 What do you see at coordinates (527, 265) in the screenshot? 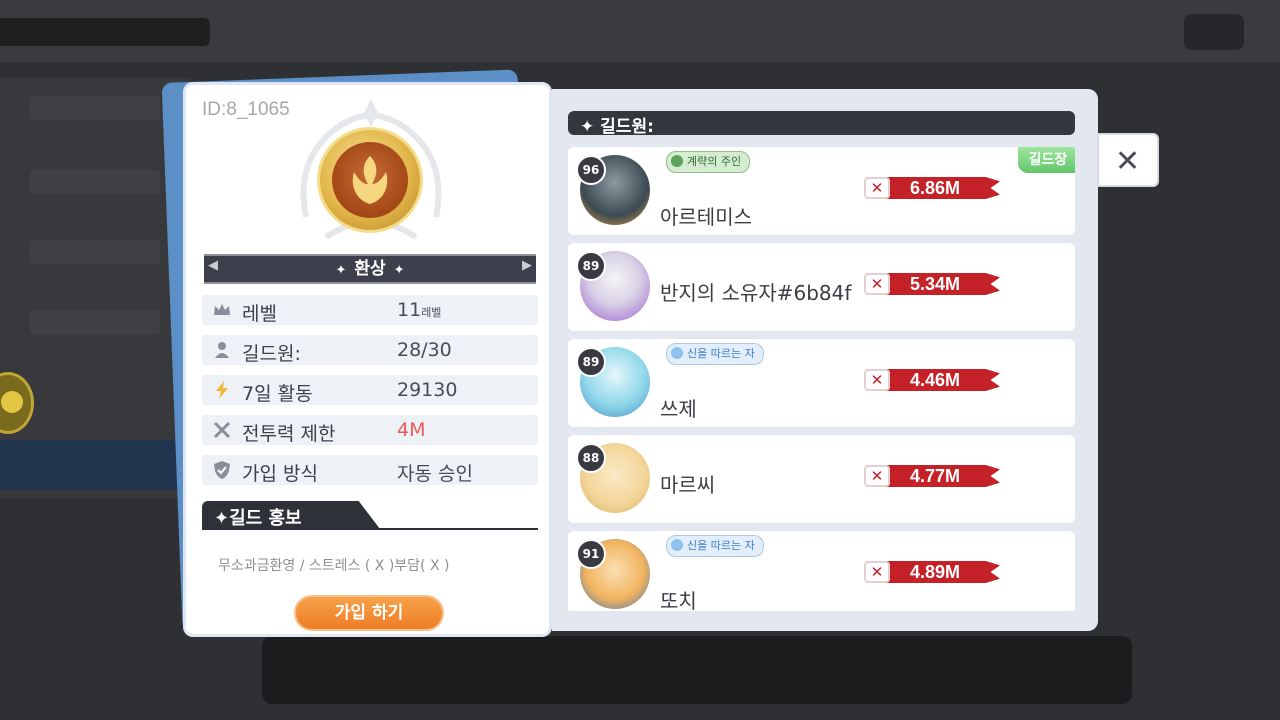
I see `name-bar-right-cap: ▶` at bounding box center [527, 265].